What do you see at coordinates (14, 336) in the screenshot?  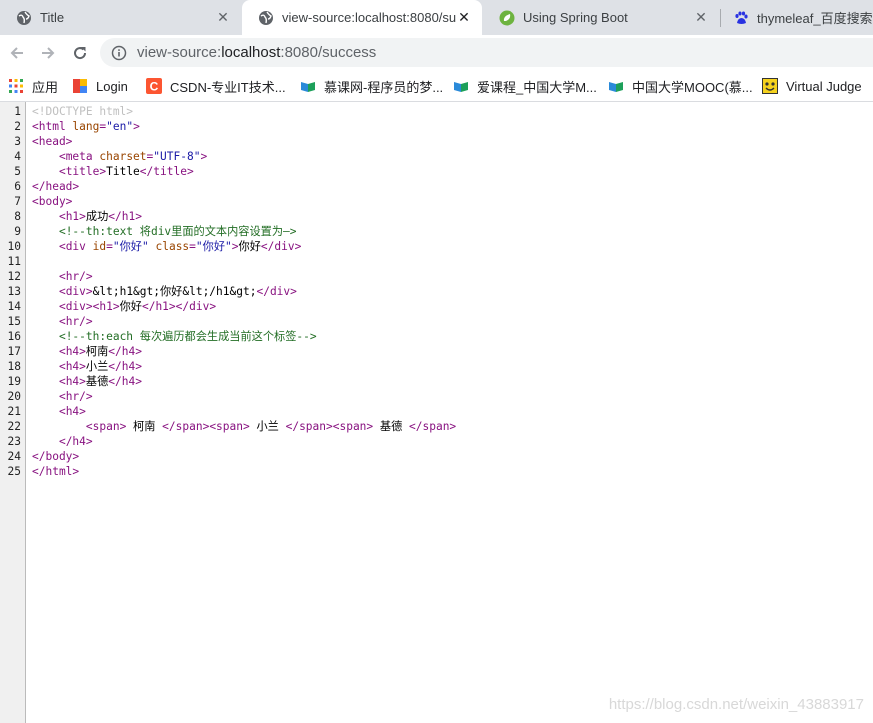 I see `line-number: 16` at bounding box center [14, 336].